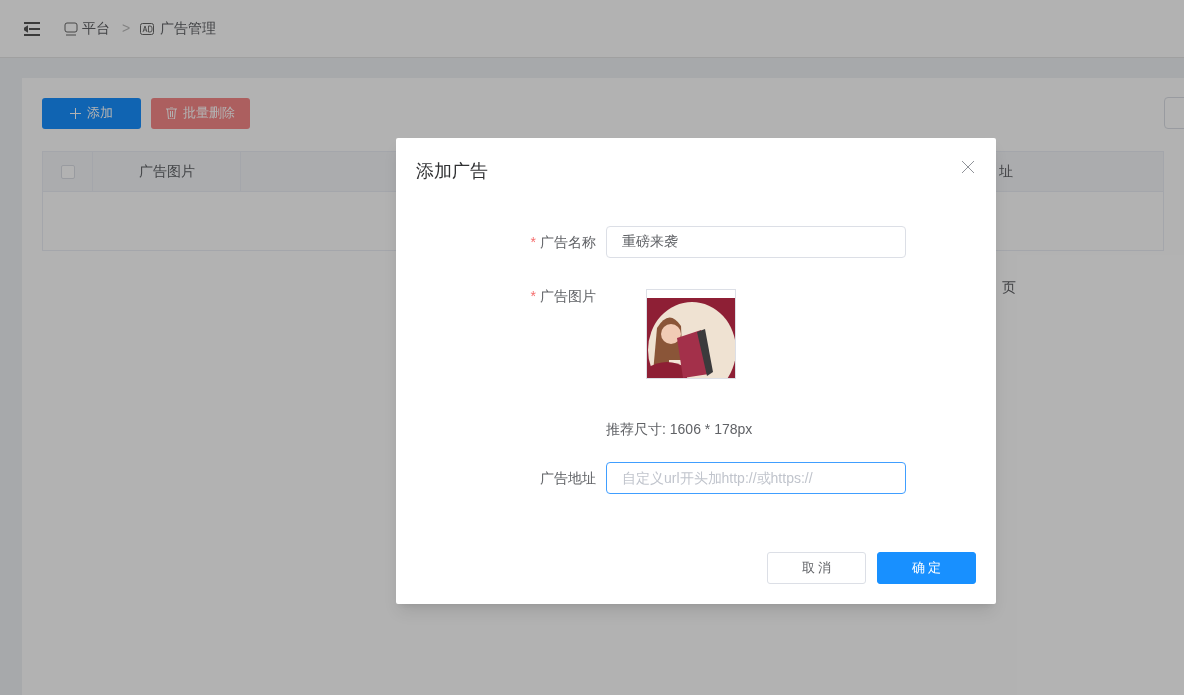 Image resolution: width=1184 pixels, height=695 pixels. I want to click on column-header: 址, so click(1006, 171).